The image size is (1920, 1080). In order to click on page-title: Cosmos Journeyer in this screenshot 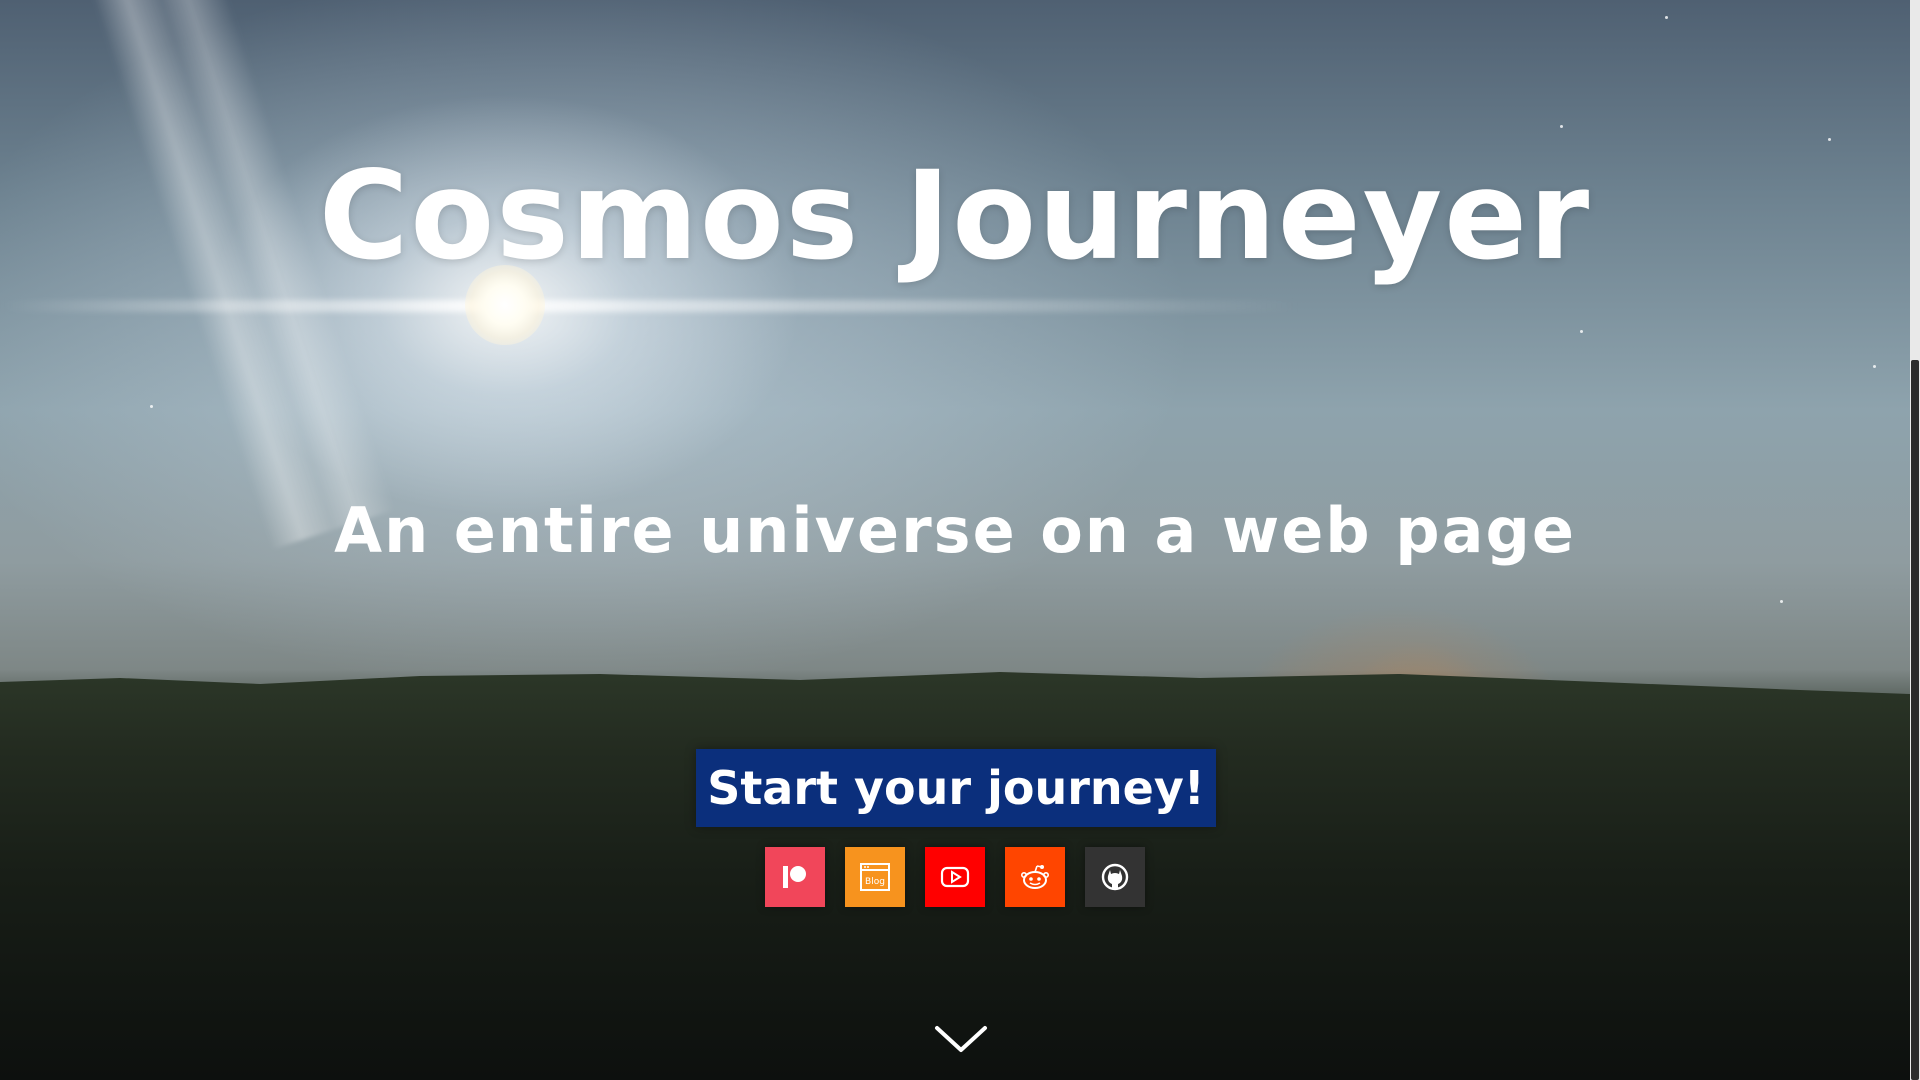, I will do `click(955, 216)`.